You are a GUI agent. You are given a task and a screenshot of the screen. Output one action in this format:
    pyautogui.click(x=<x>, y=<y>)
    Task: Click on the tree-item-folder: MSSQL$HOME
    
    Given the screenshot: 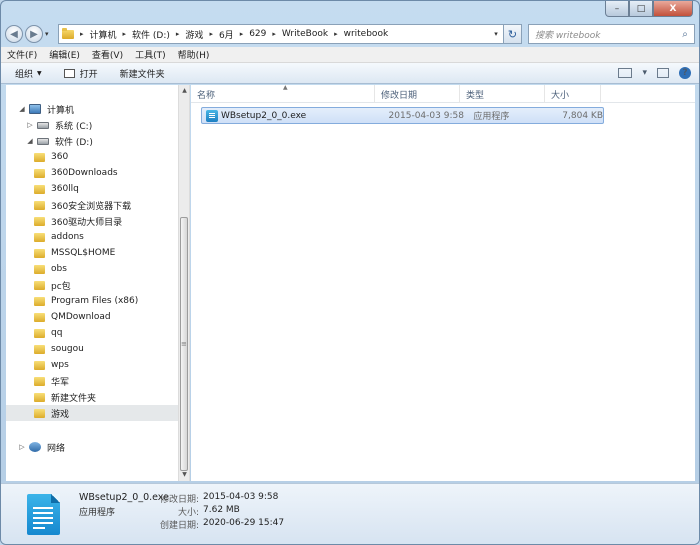 What is the action you would take?
    pyautogui.click(x=92, y=253)
    